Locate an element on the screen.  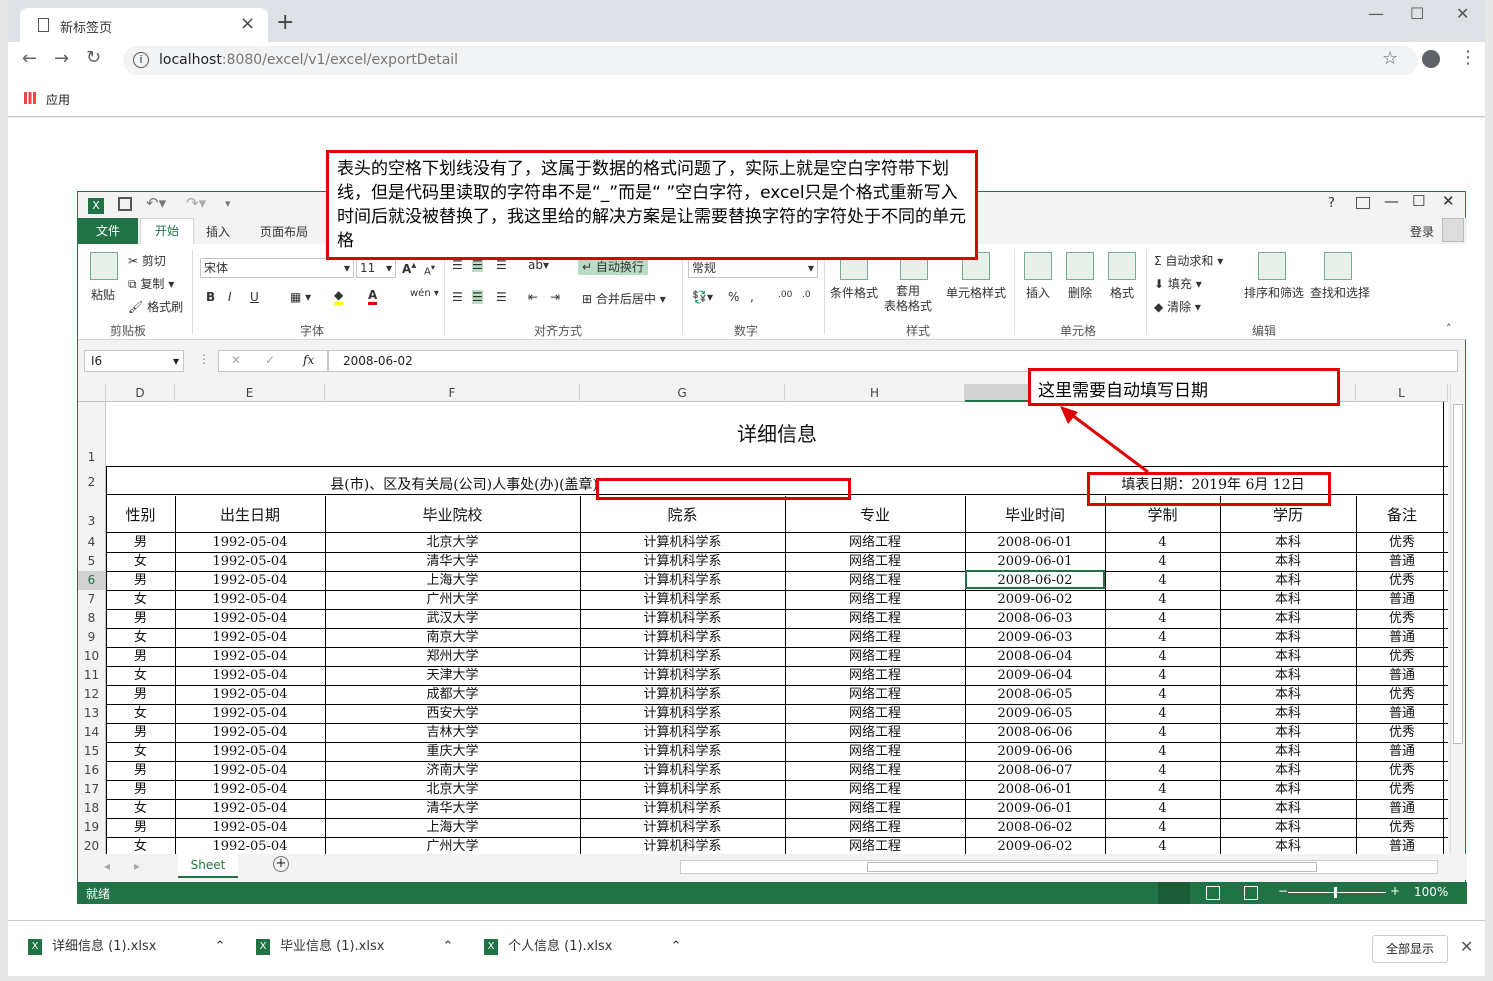
vertical-scrollbar is located at coordinates (1457, 619).